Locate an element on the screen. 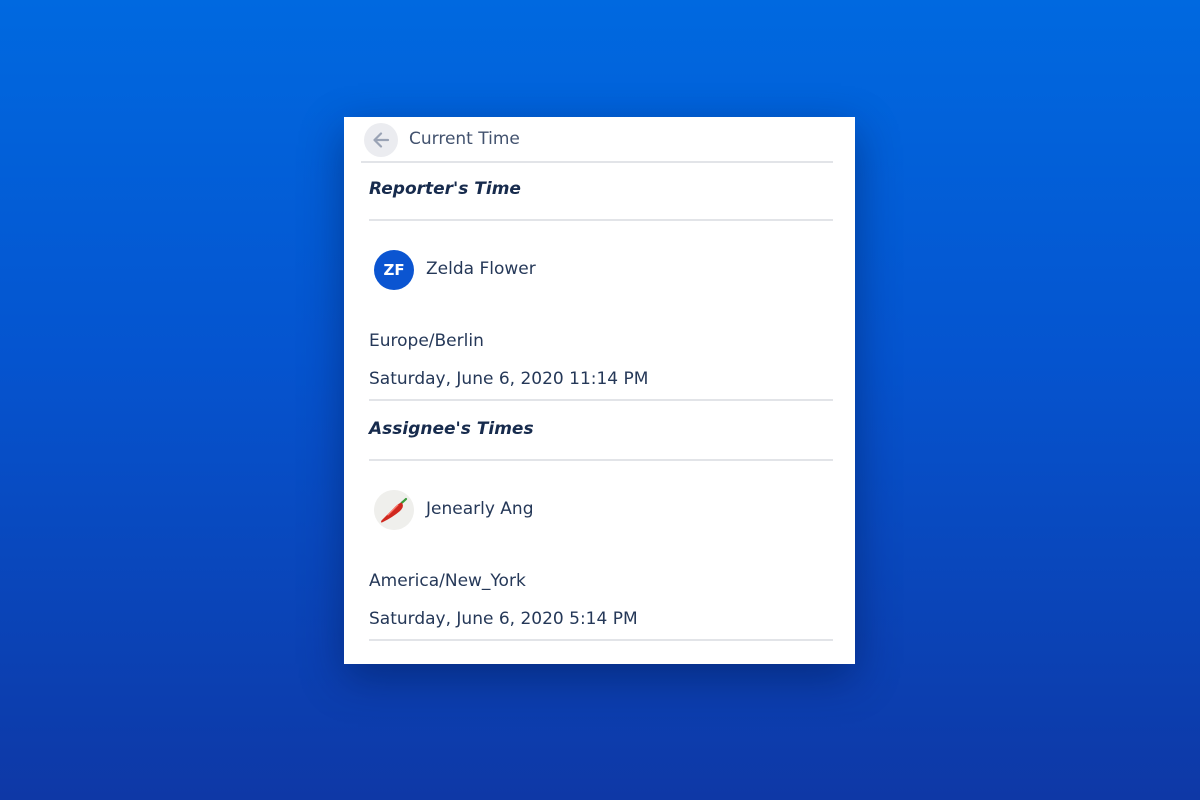 This screenshot has width=1200, height=800. arrow-left-icon is located at coordinates (381, 140).